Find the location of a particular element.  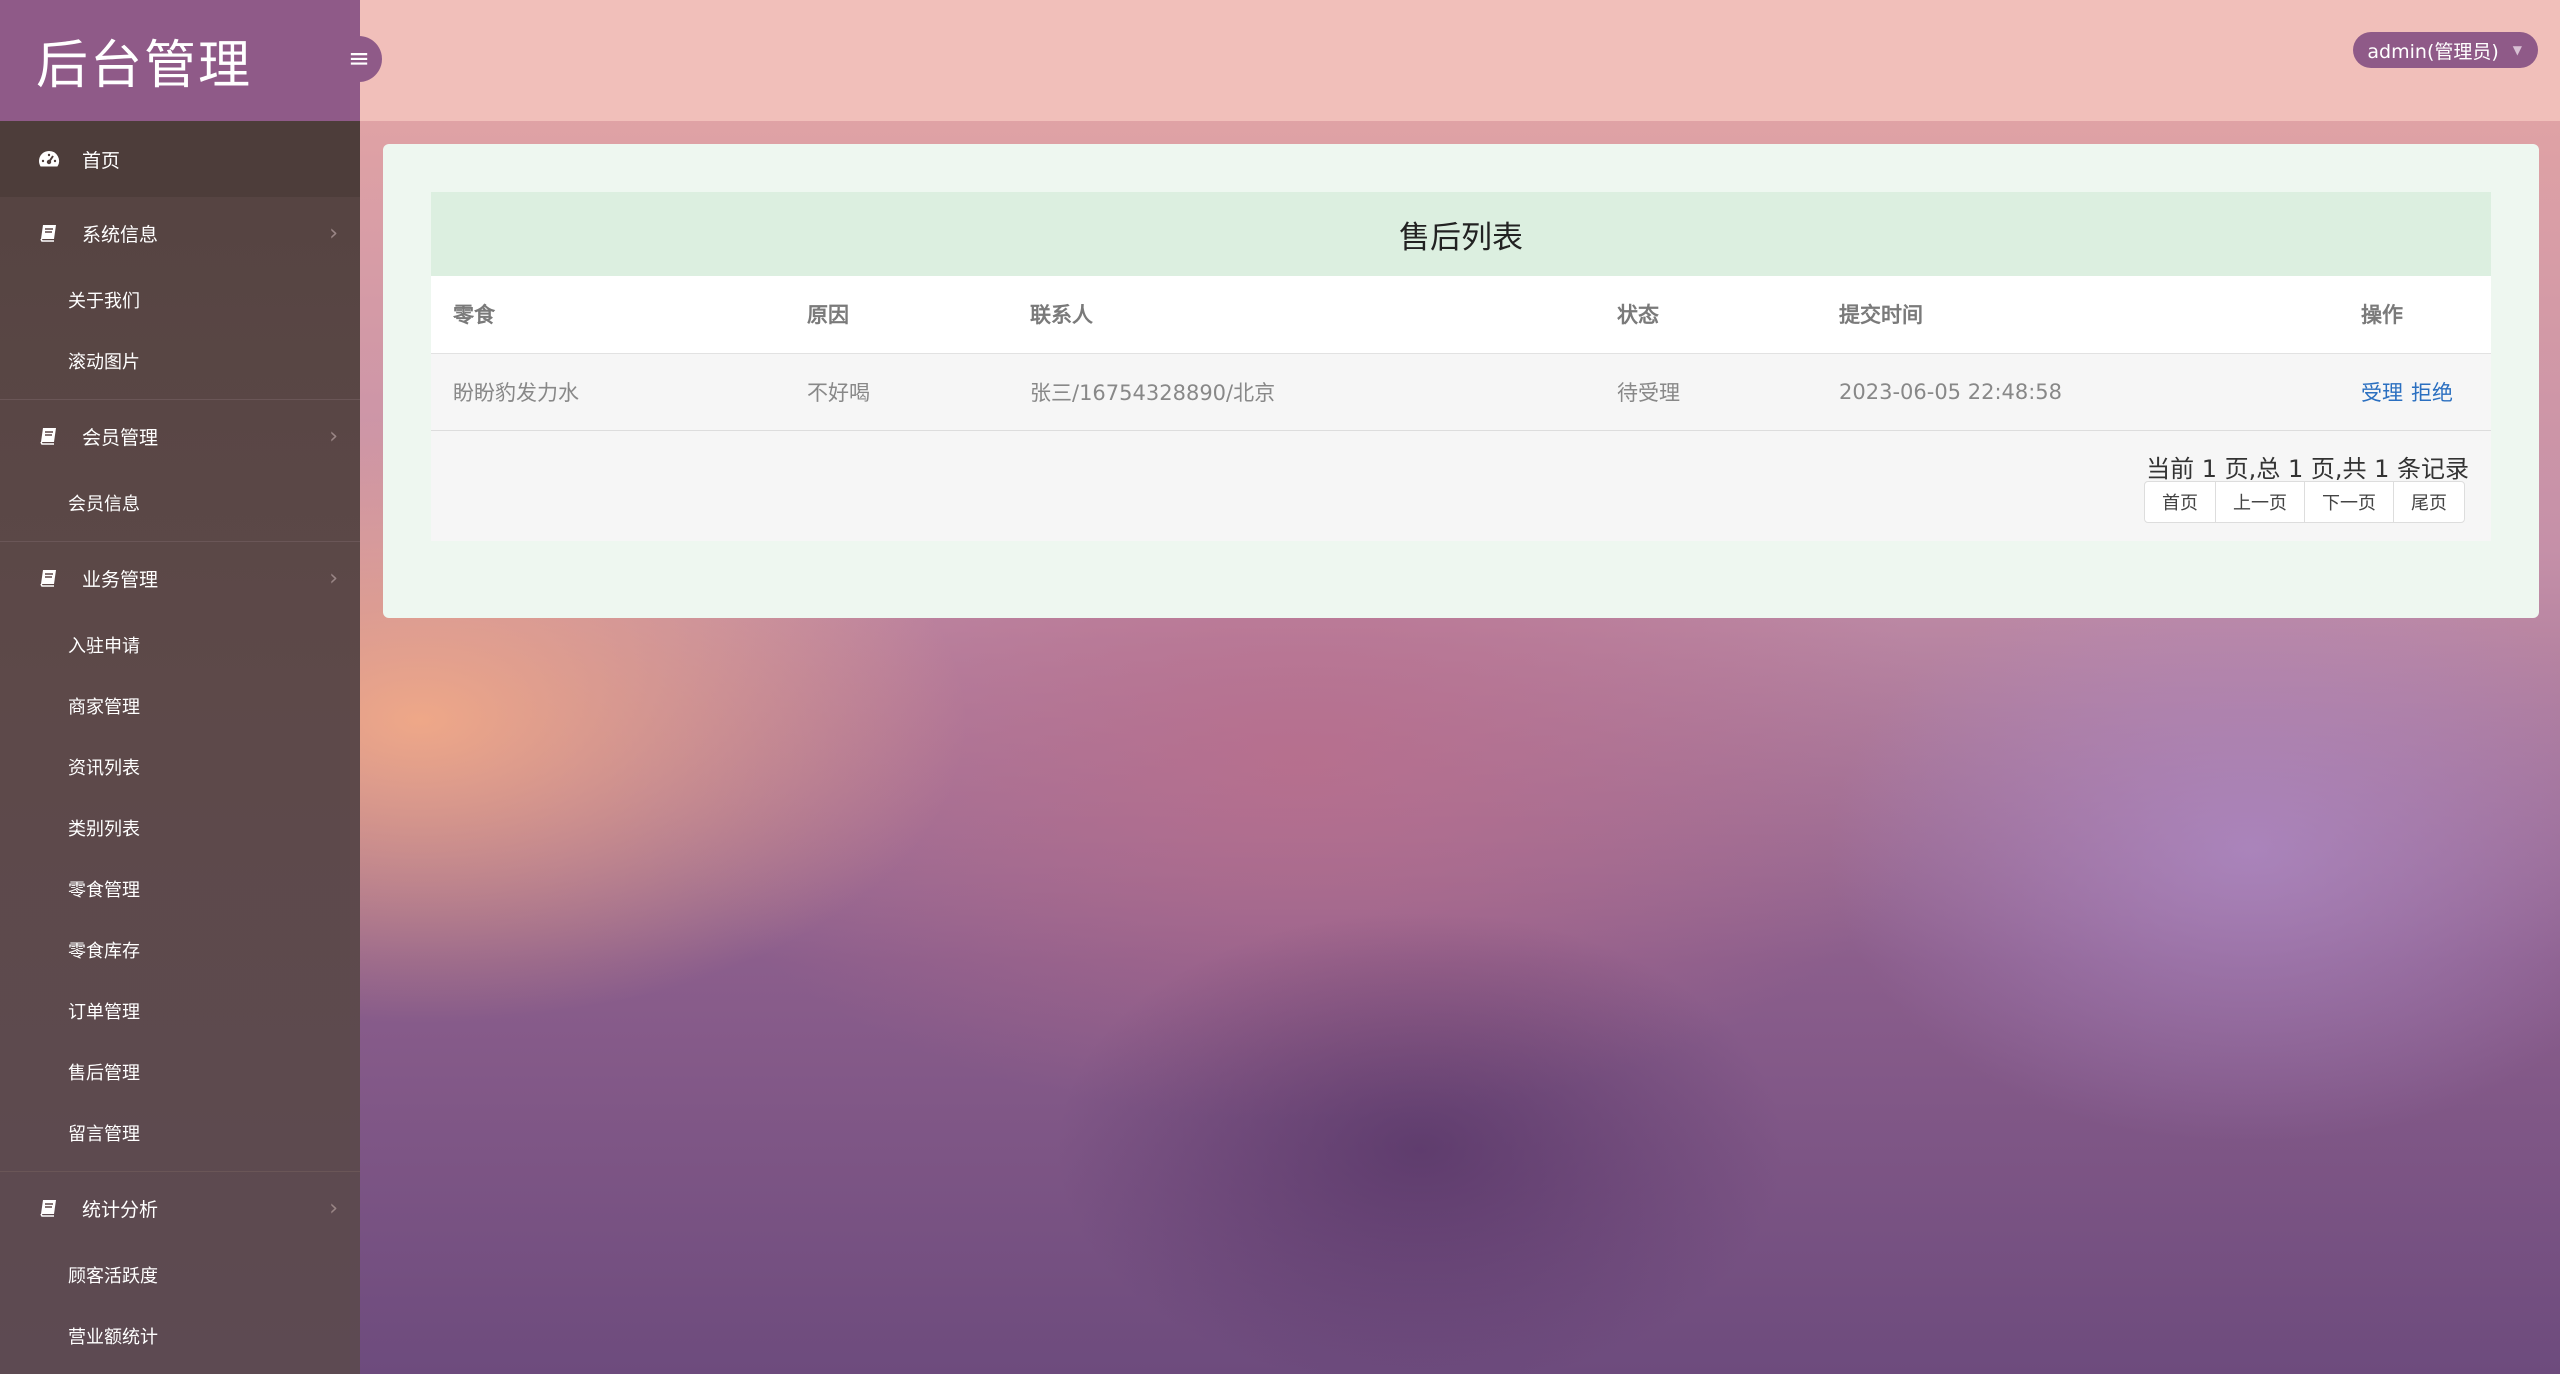

user-label: admin(管理员) is located at coordinates (2433, 51).